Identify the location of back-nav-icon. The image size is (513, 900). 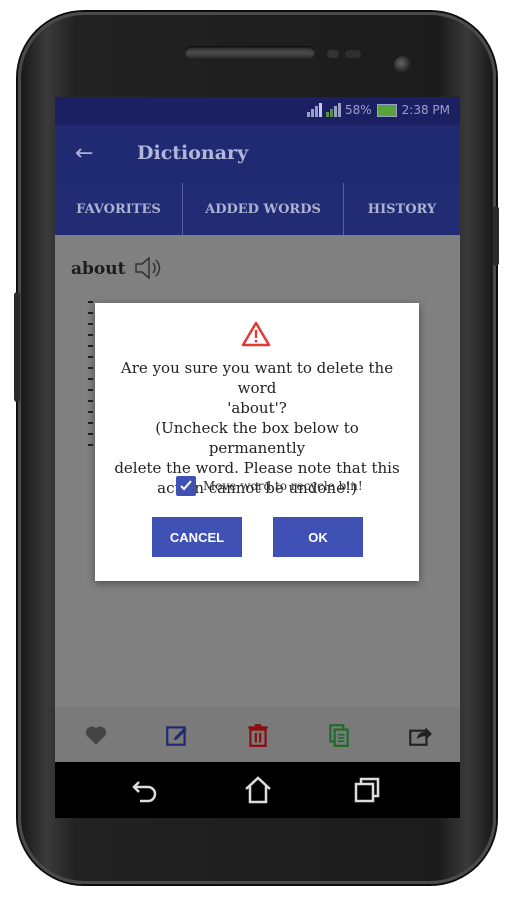
(145, 790).